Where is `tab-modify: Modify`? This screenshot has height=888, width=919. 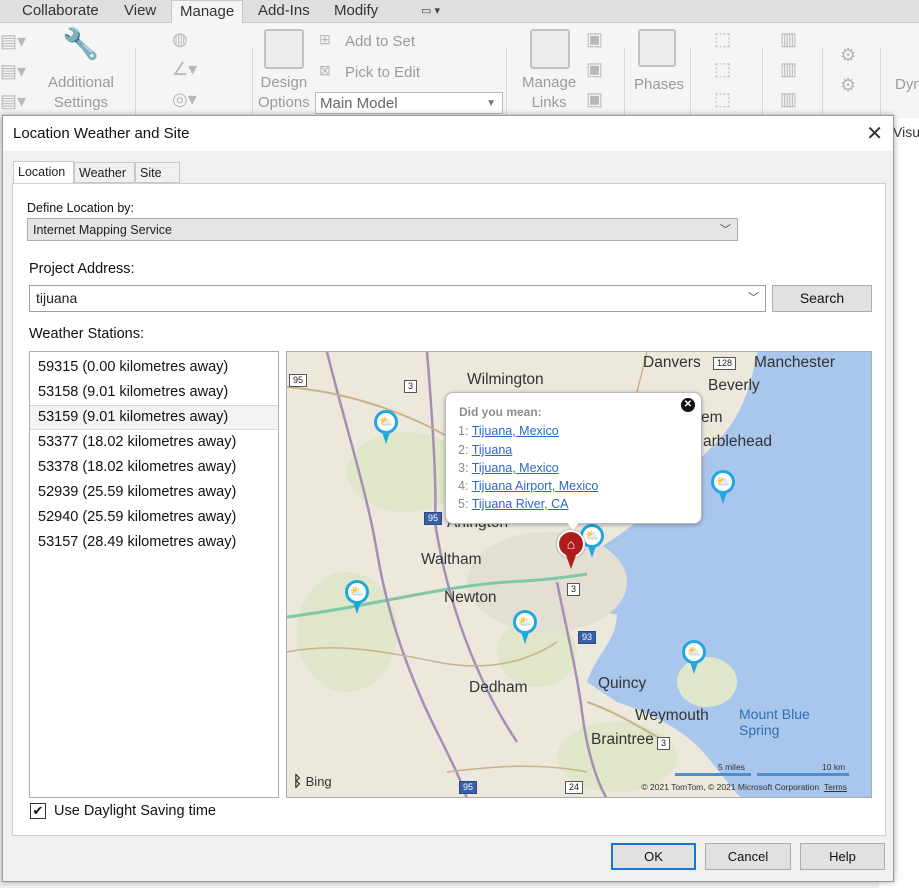 tab-modify: Modify is located at coordinates (356, 11).